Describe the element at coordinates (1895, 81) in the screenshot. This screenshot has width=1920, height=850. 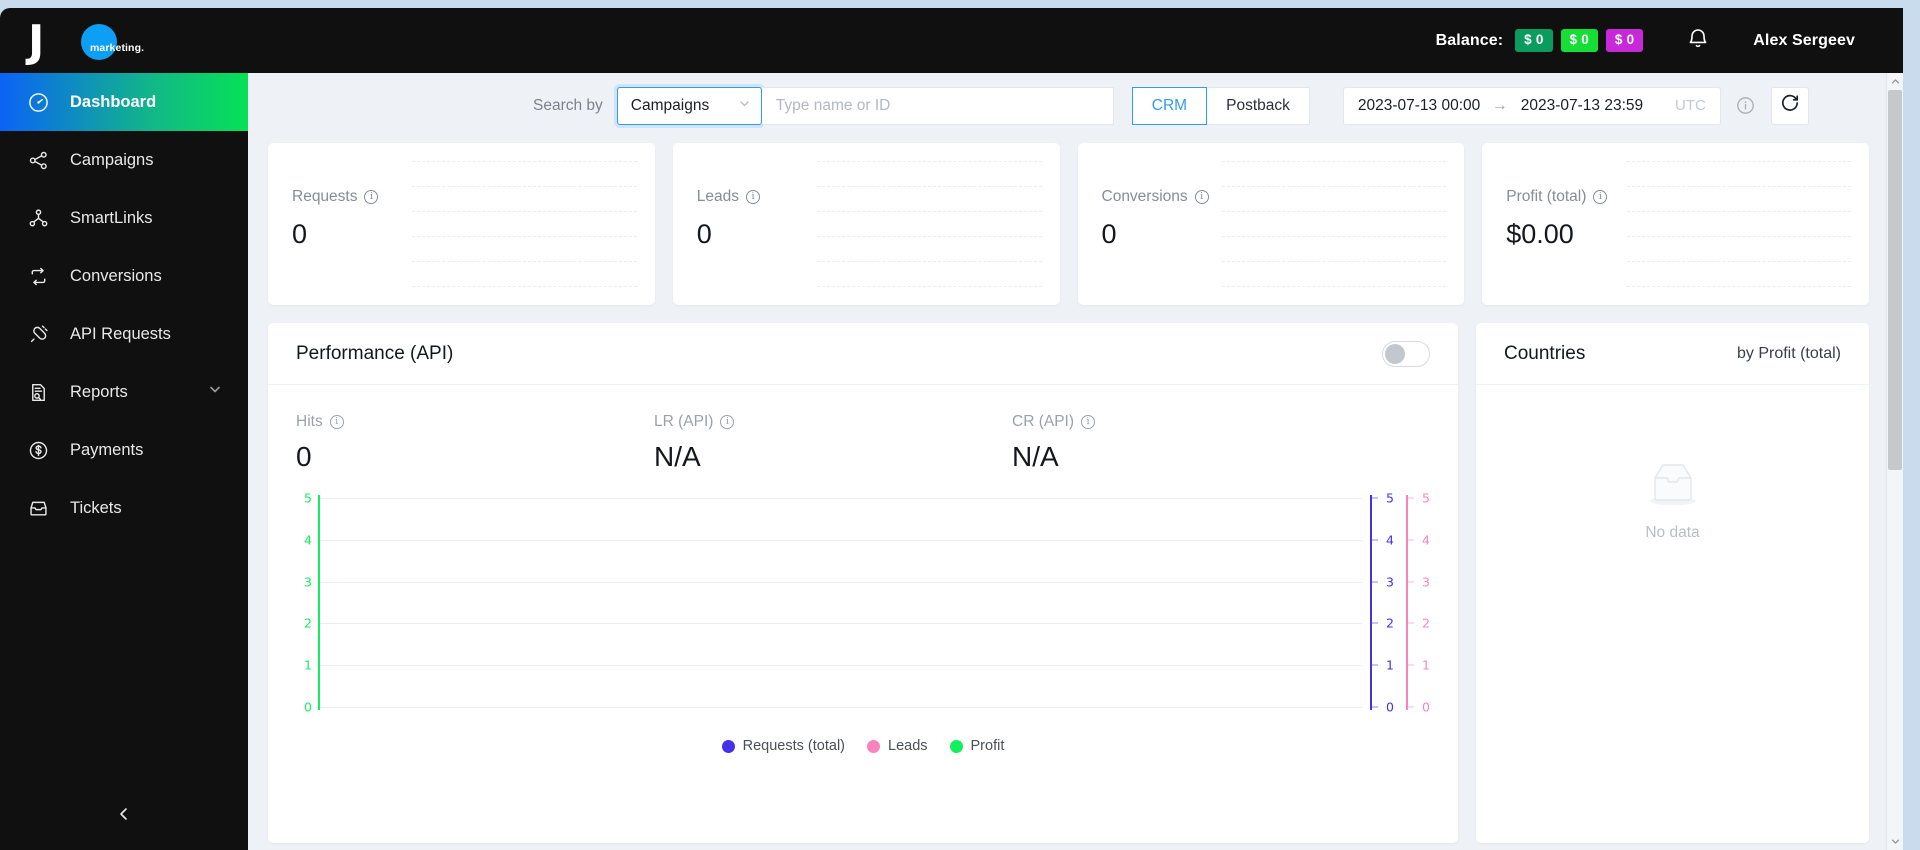
I see `scroll-up-button` at that location.